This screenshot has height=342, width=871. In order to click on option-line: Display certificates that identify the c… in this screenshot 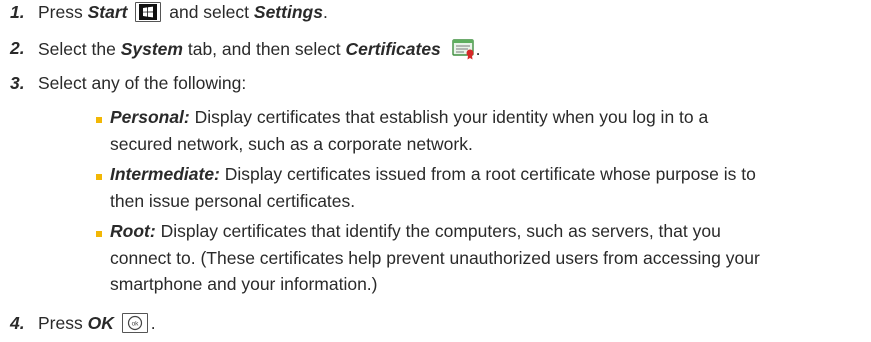, I will do `click(440, 231)`.